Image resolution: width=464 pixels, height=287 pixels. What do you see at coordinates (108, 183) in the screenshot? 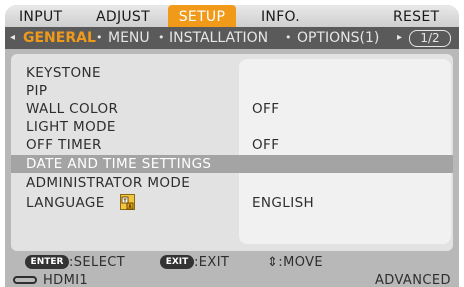
I see `menu-item-label: ADMINISTRATOR MODE` at bounding box center [108, 183].